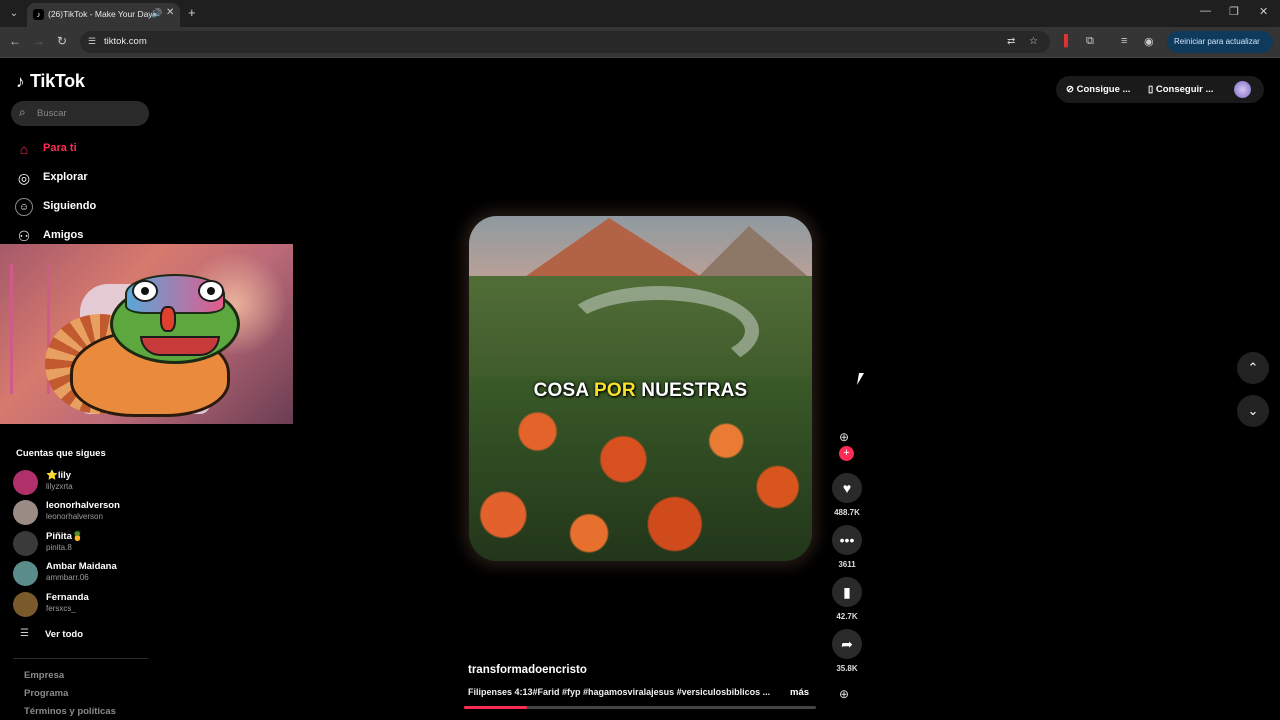 The width and height of the screenshot is (1280, 720). Describe the element at coordinates (615, 390) in the screenshot. I see `caption-highlight: POR` at that location.